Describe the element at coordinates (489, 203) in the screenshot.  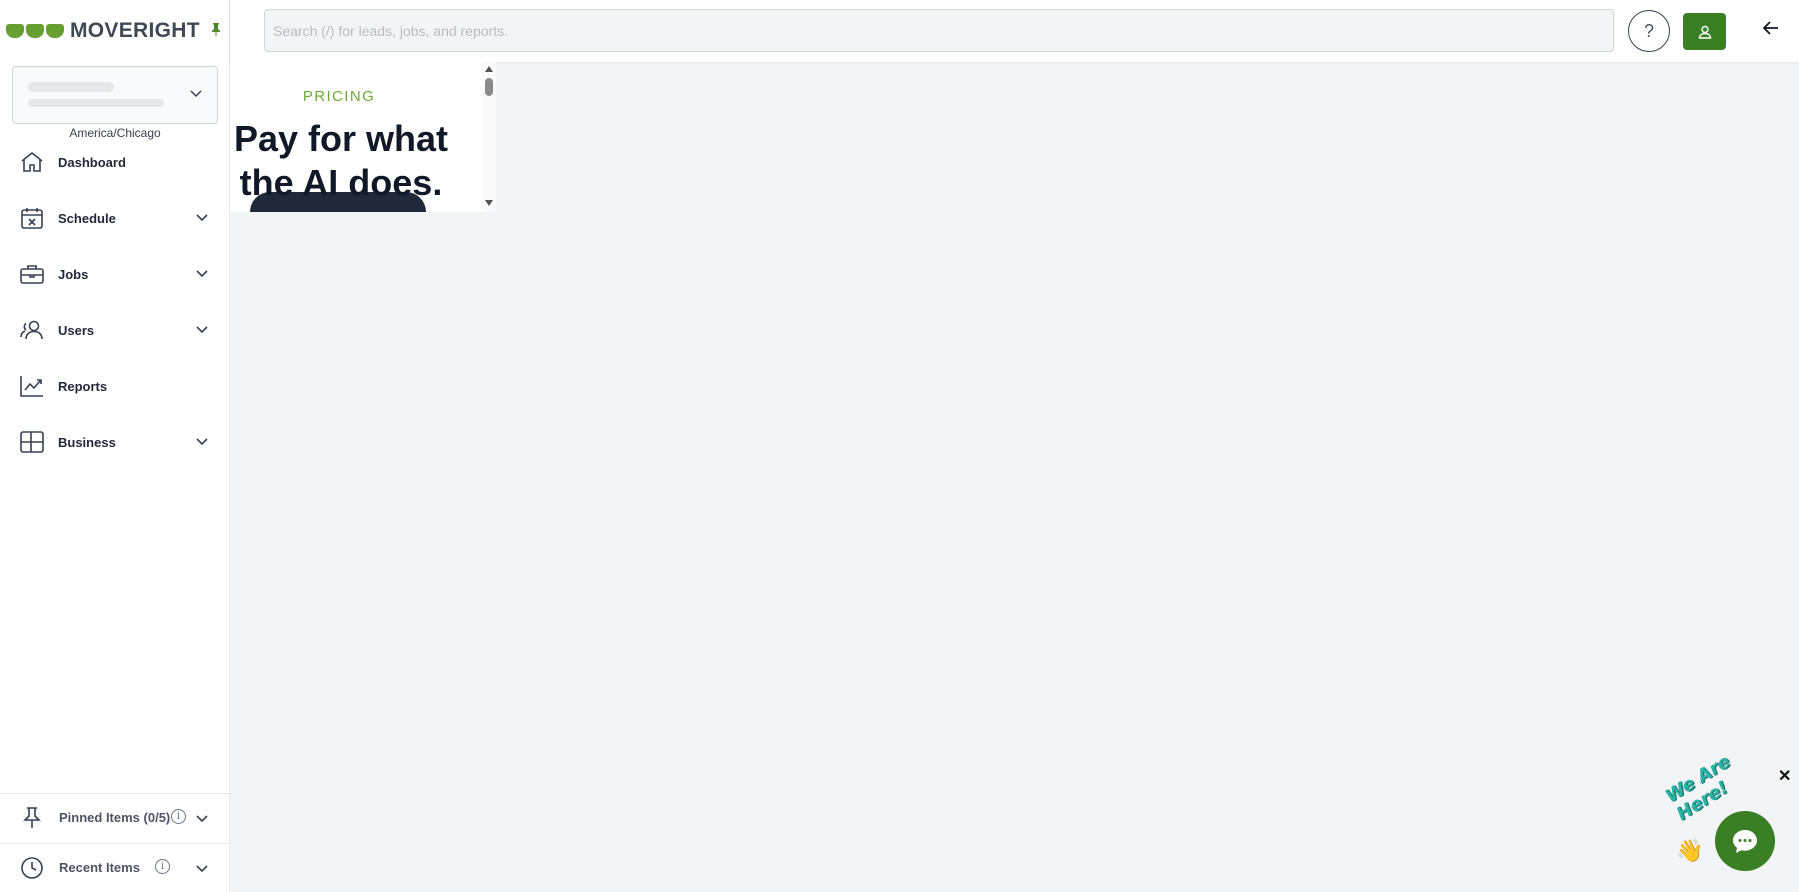
I see `scroll-down-arrow-icon` at that location.